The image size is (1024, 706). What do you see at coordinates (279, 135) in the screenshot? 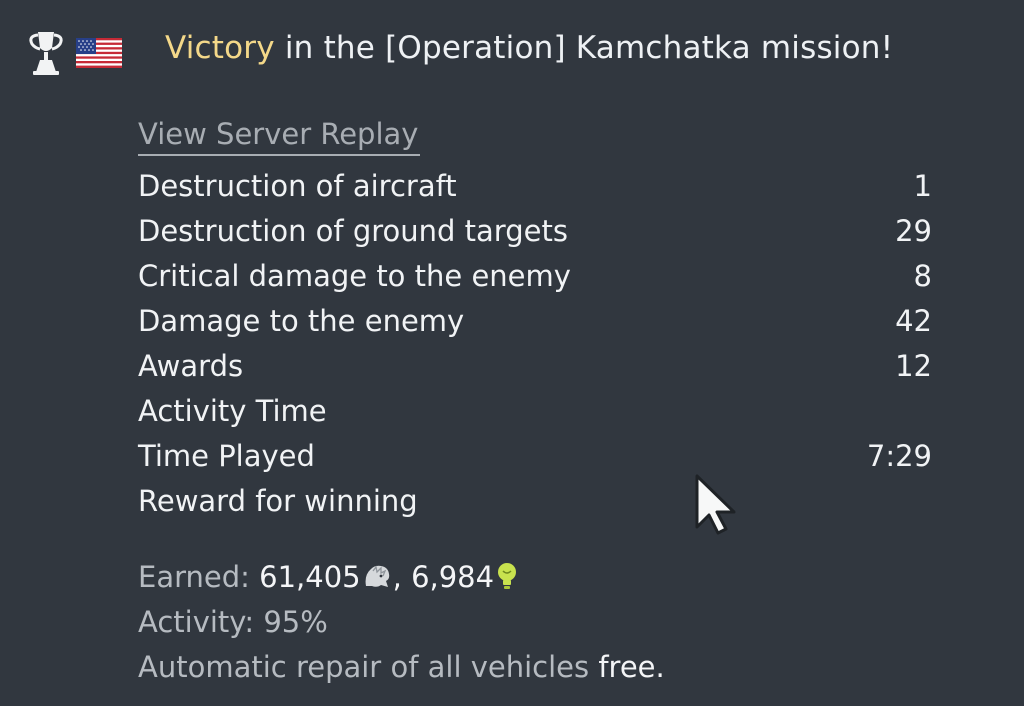
I see `view-server-replay-link: View Server Replay` at bounding box center [279, 135].